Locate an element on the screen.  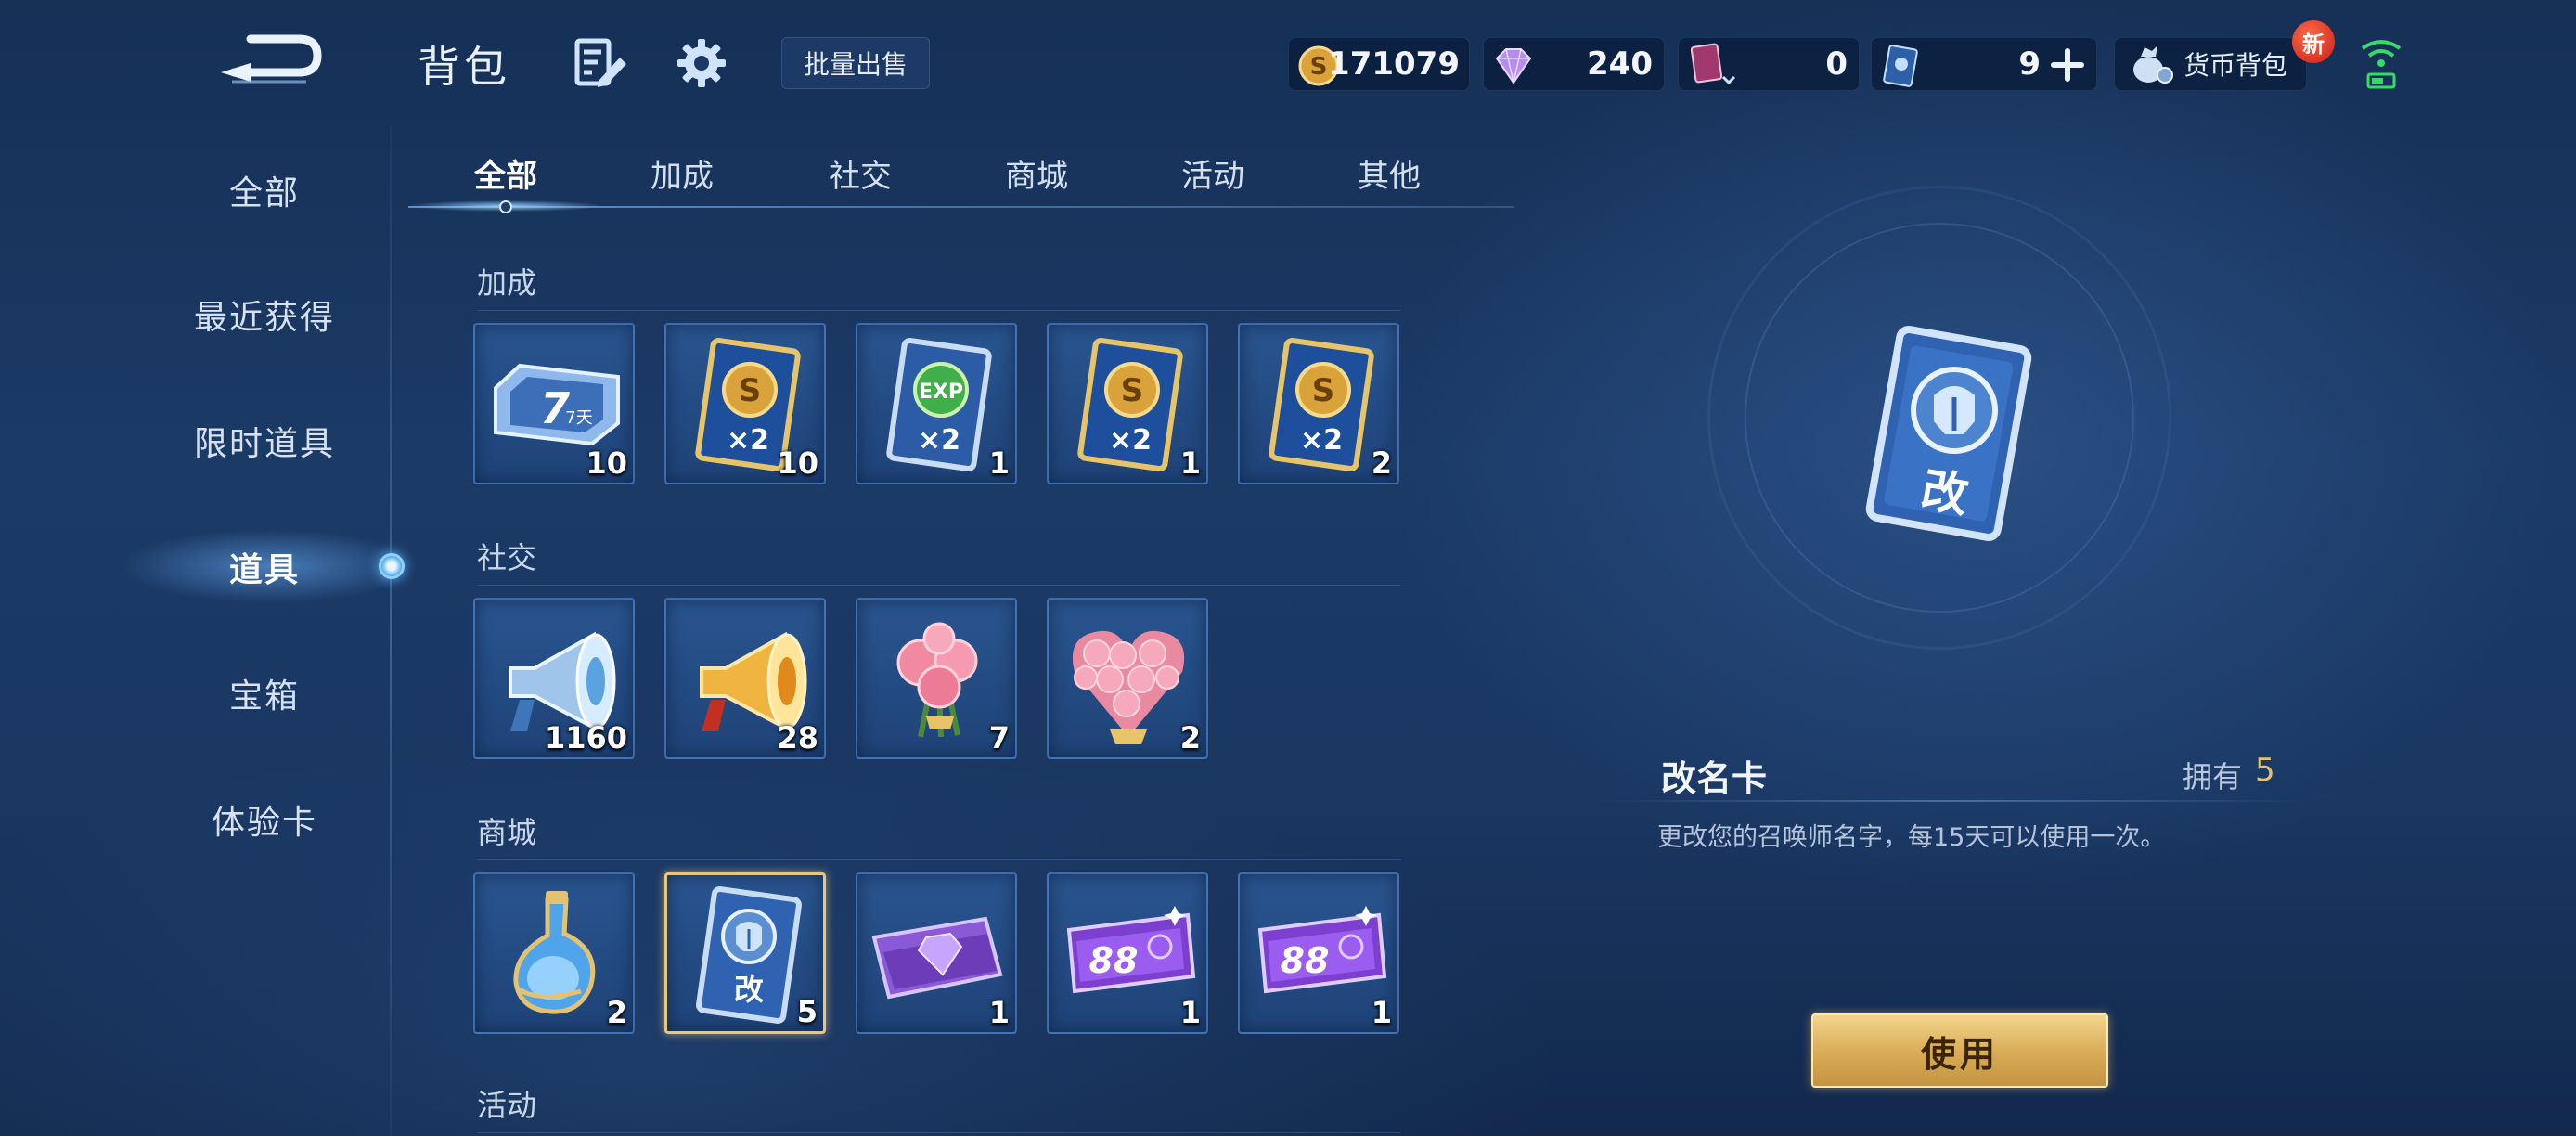
exp-x2-card-icon: EXP ×2 is located at coordinates (939, 404).